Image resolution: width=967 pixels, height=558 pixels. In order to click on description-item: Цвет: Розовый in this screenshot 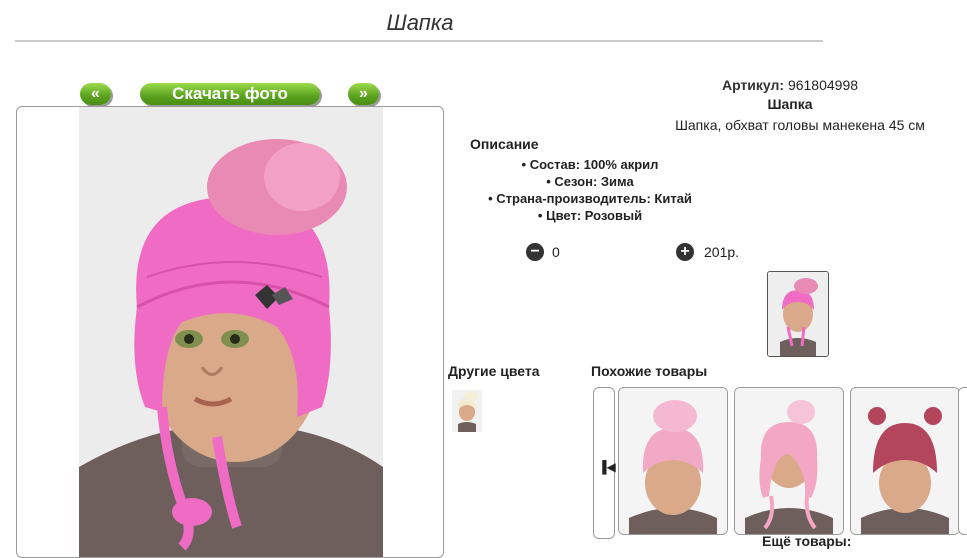, I will do `click(590, 216)`.